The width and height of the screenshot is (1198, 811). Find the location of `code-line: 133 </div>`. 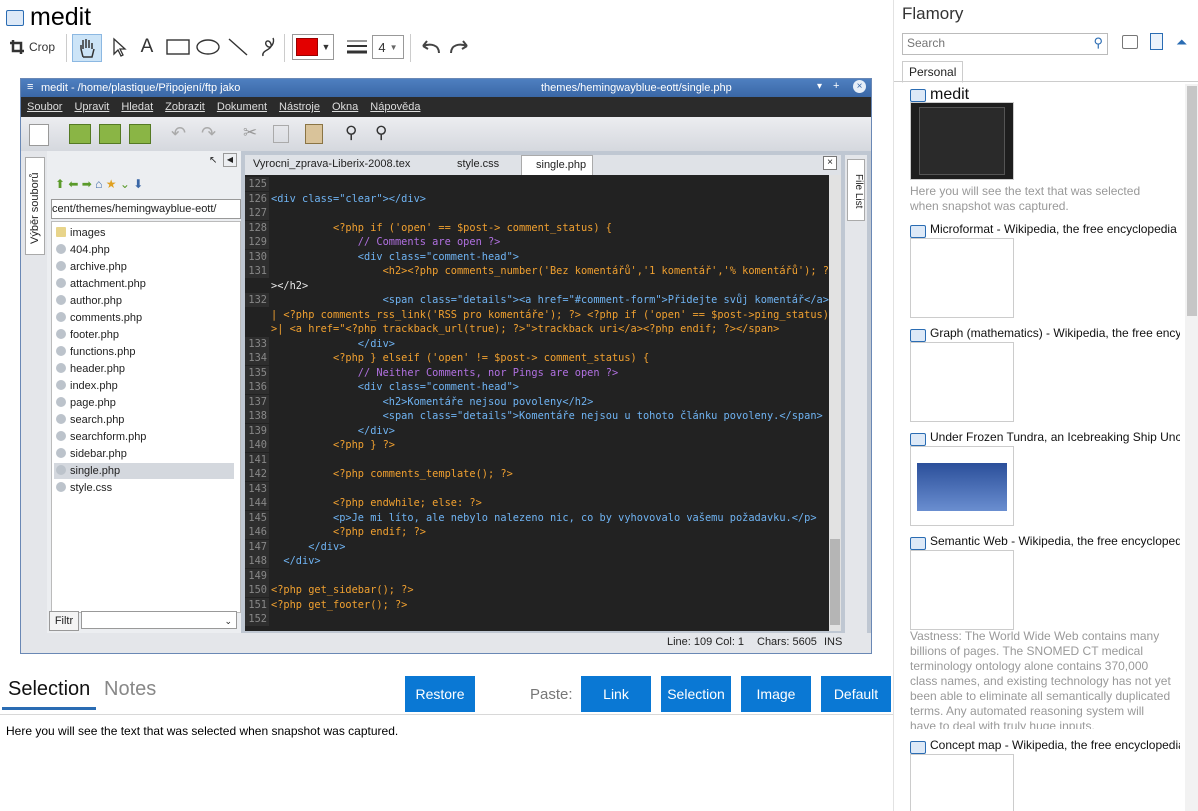

code-line: 133 </div> is located at coordinates (537, 343).